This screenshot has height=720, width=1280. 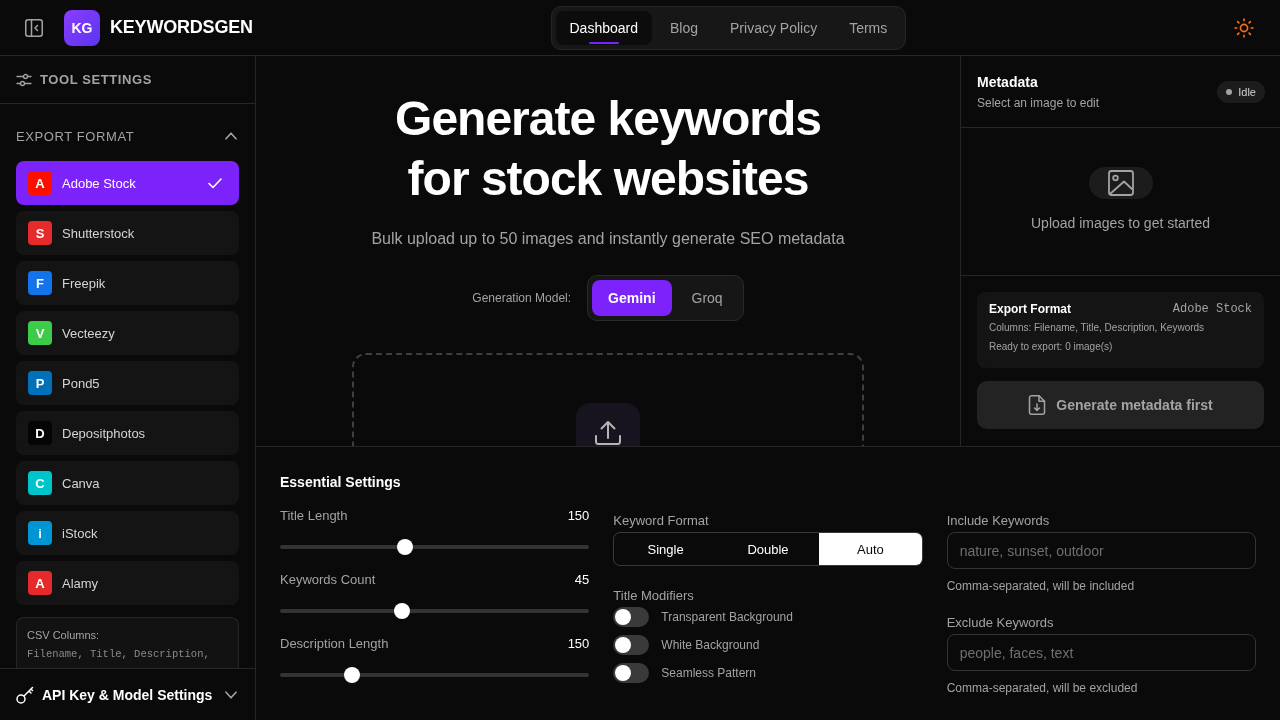 What do you see at coordinates (181, 27) in the screenshot?
I see `brand-name: KEYWORDSGEN` at bounding box center [181, 27].